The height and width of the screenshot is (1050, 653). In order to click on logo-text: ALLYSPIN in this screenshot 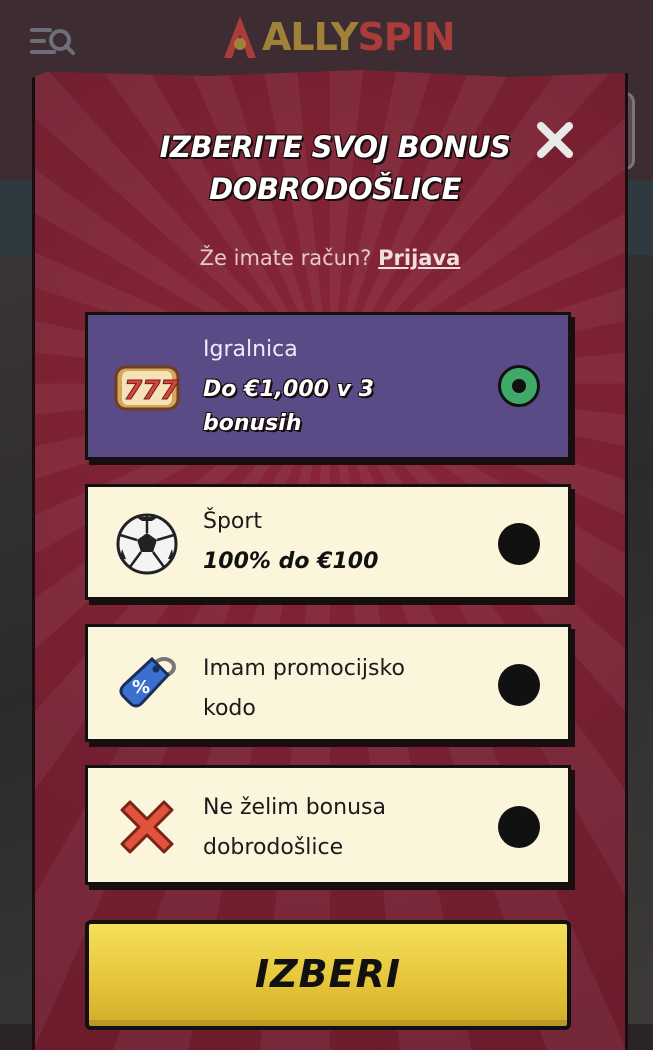, I will do `click(359, 37)`.